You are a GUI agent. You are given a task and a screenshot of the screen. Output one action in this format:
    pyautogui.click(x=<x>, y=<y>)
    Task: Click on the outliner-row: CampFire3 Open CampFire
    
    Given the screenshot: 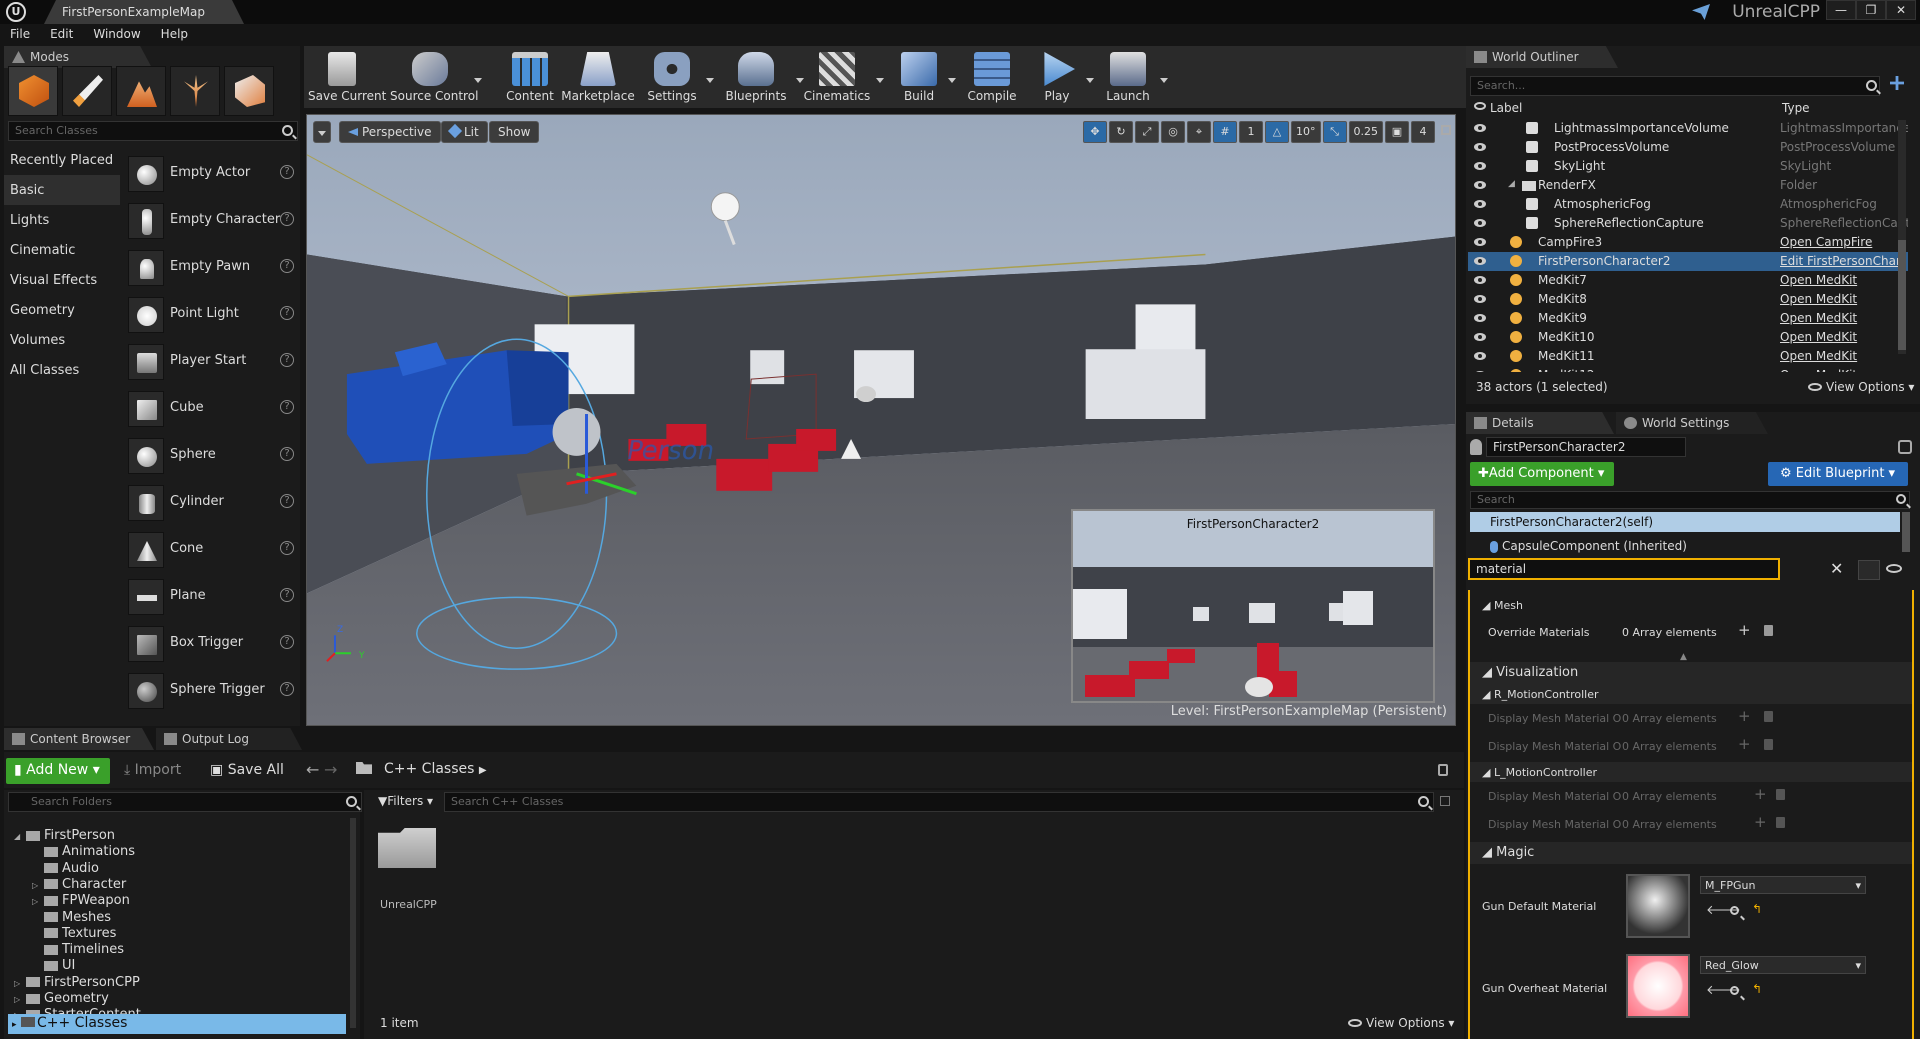 What is the action you would take?
    pyautogui.click(x=1688, y=242)
    